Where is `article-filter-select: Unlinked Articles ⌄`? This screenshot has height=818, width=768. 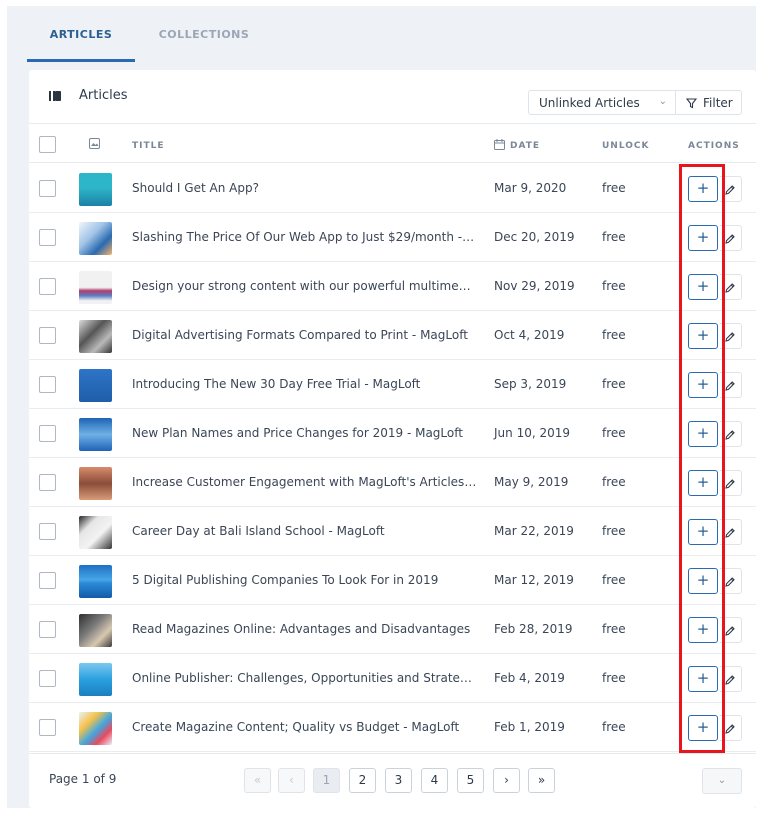
article-filter-select: Unlinked Articles ⌄ is located at coordinates (602, 102).